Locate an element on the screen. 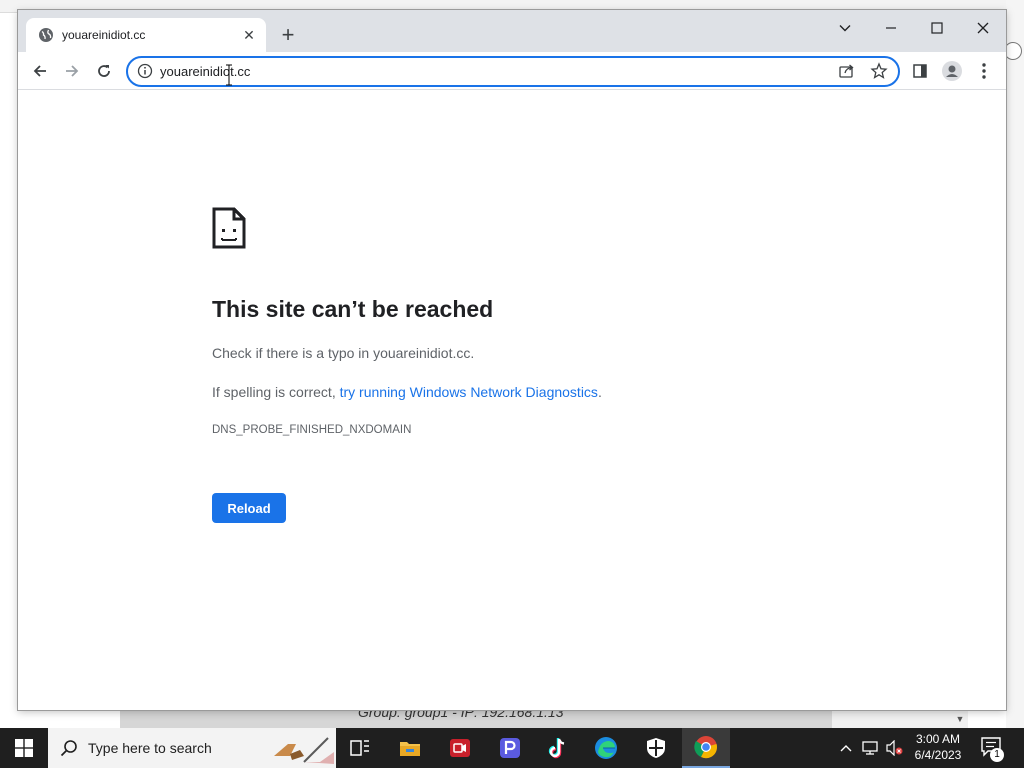 The image size is (1024, 768). pdf-app-icon is located at coordinates (510, 748).